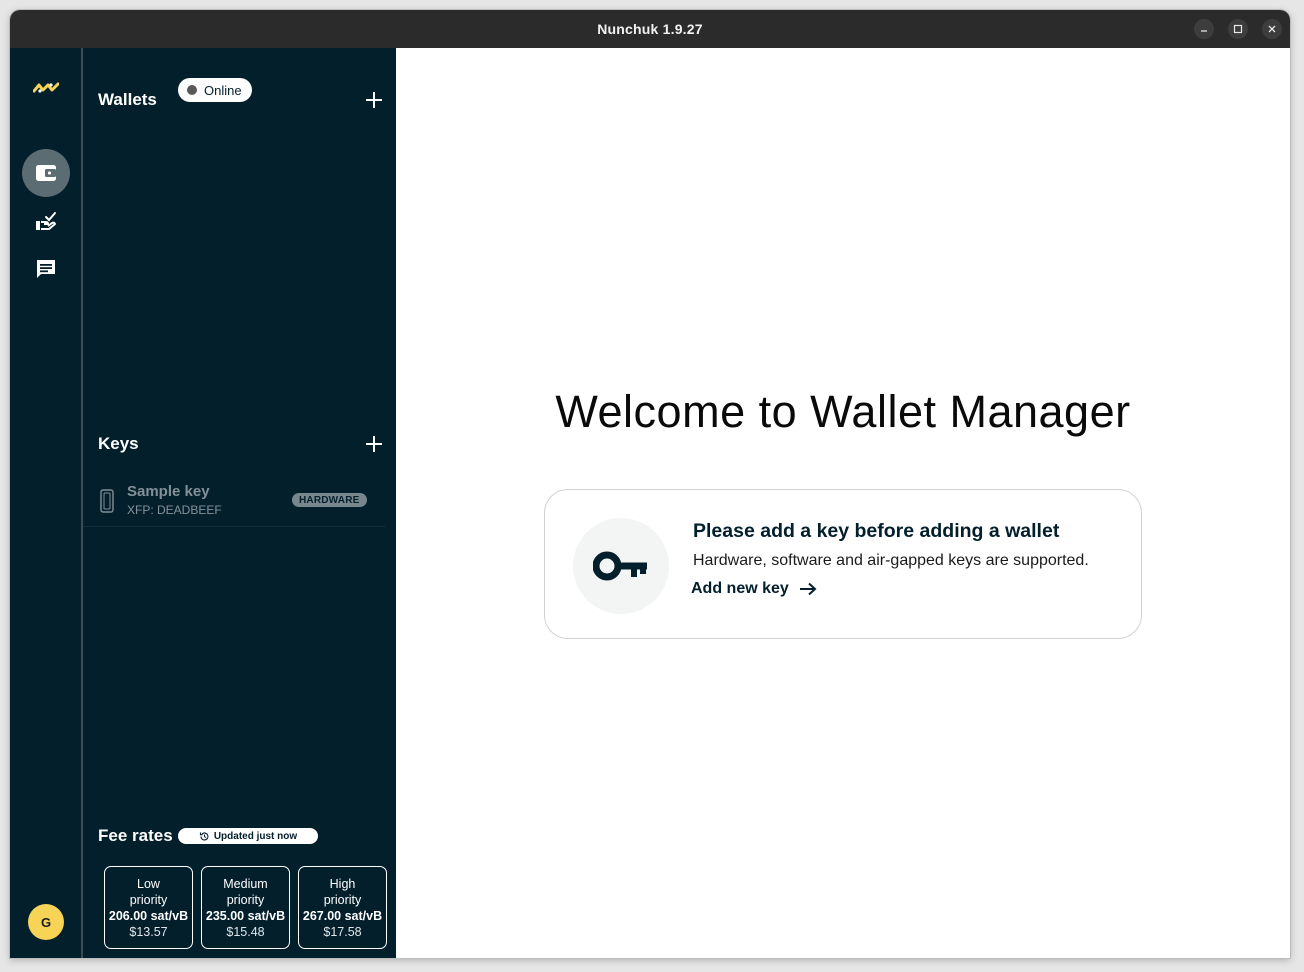 This screenshot has height=972, width=1304. Describe the element at coordinates (808, 589) in the screenshot. I see `arrow-right-icon` at that location.